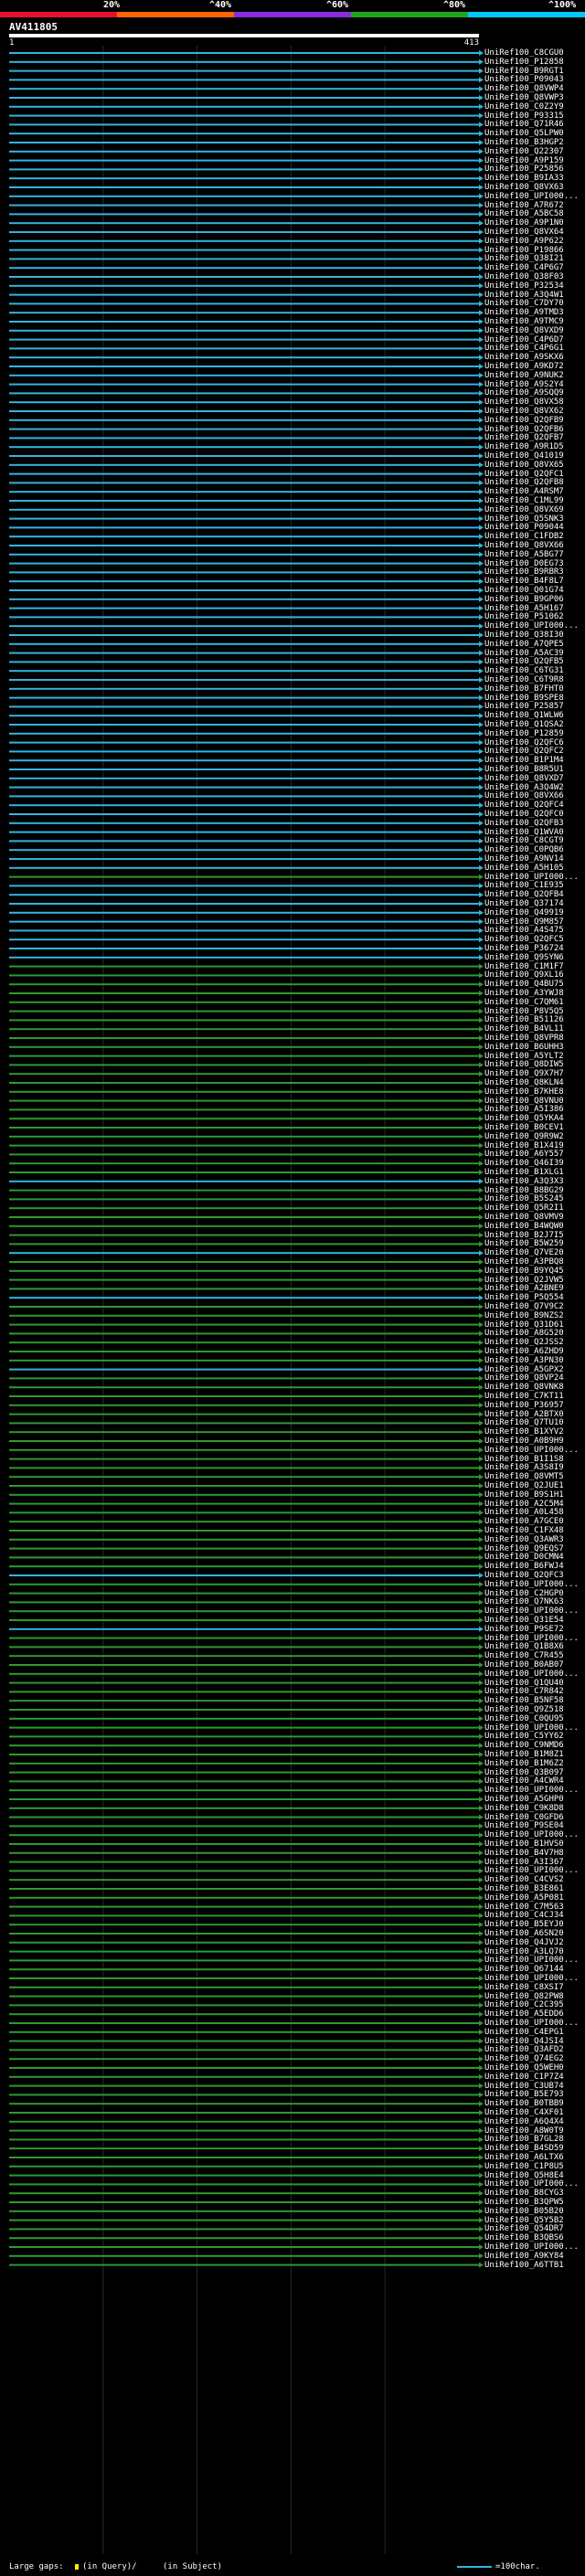  Describe the element at coordinates (534, 742) in the screenshot. I see `hit-label-link: UniRef100_Q2QFC6` at that location.